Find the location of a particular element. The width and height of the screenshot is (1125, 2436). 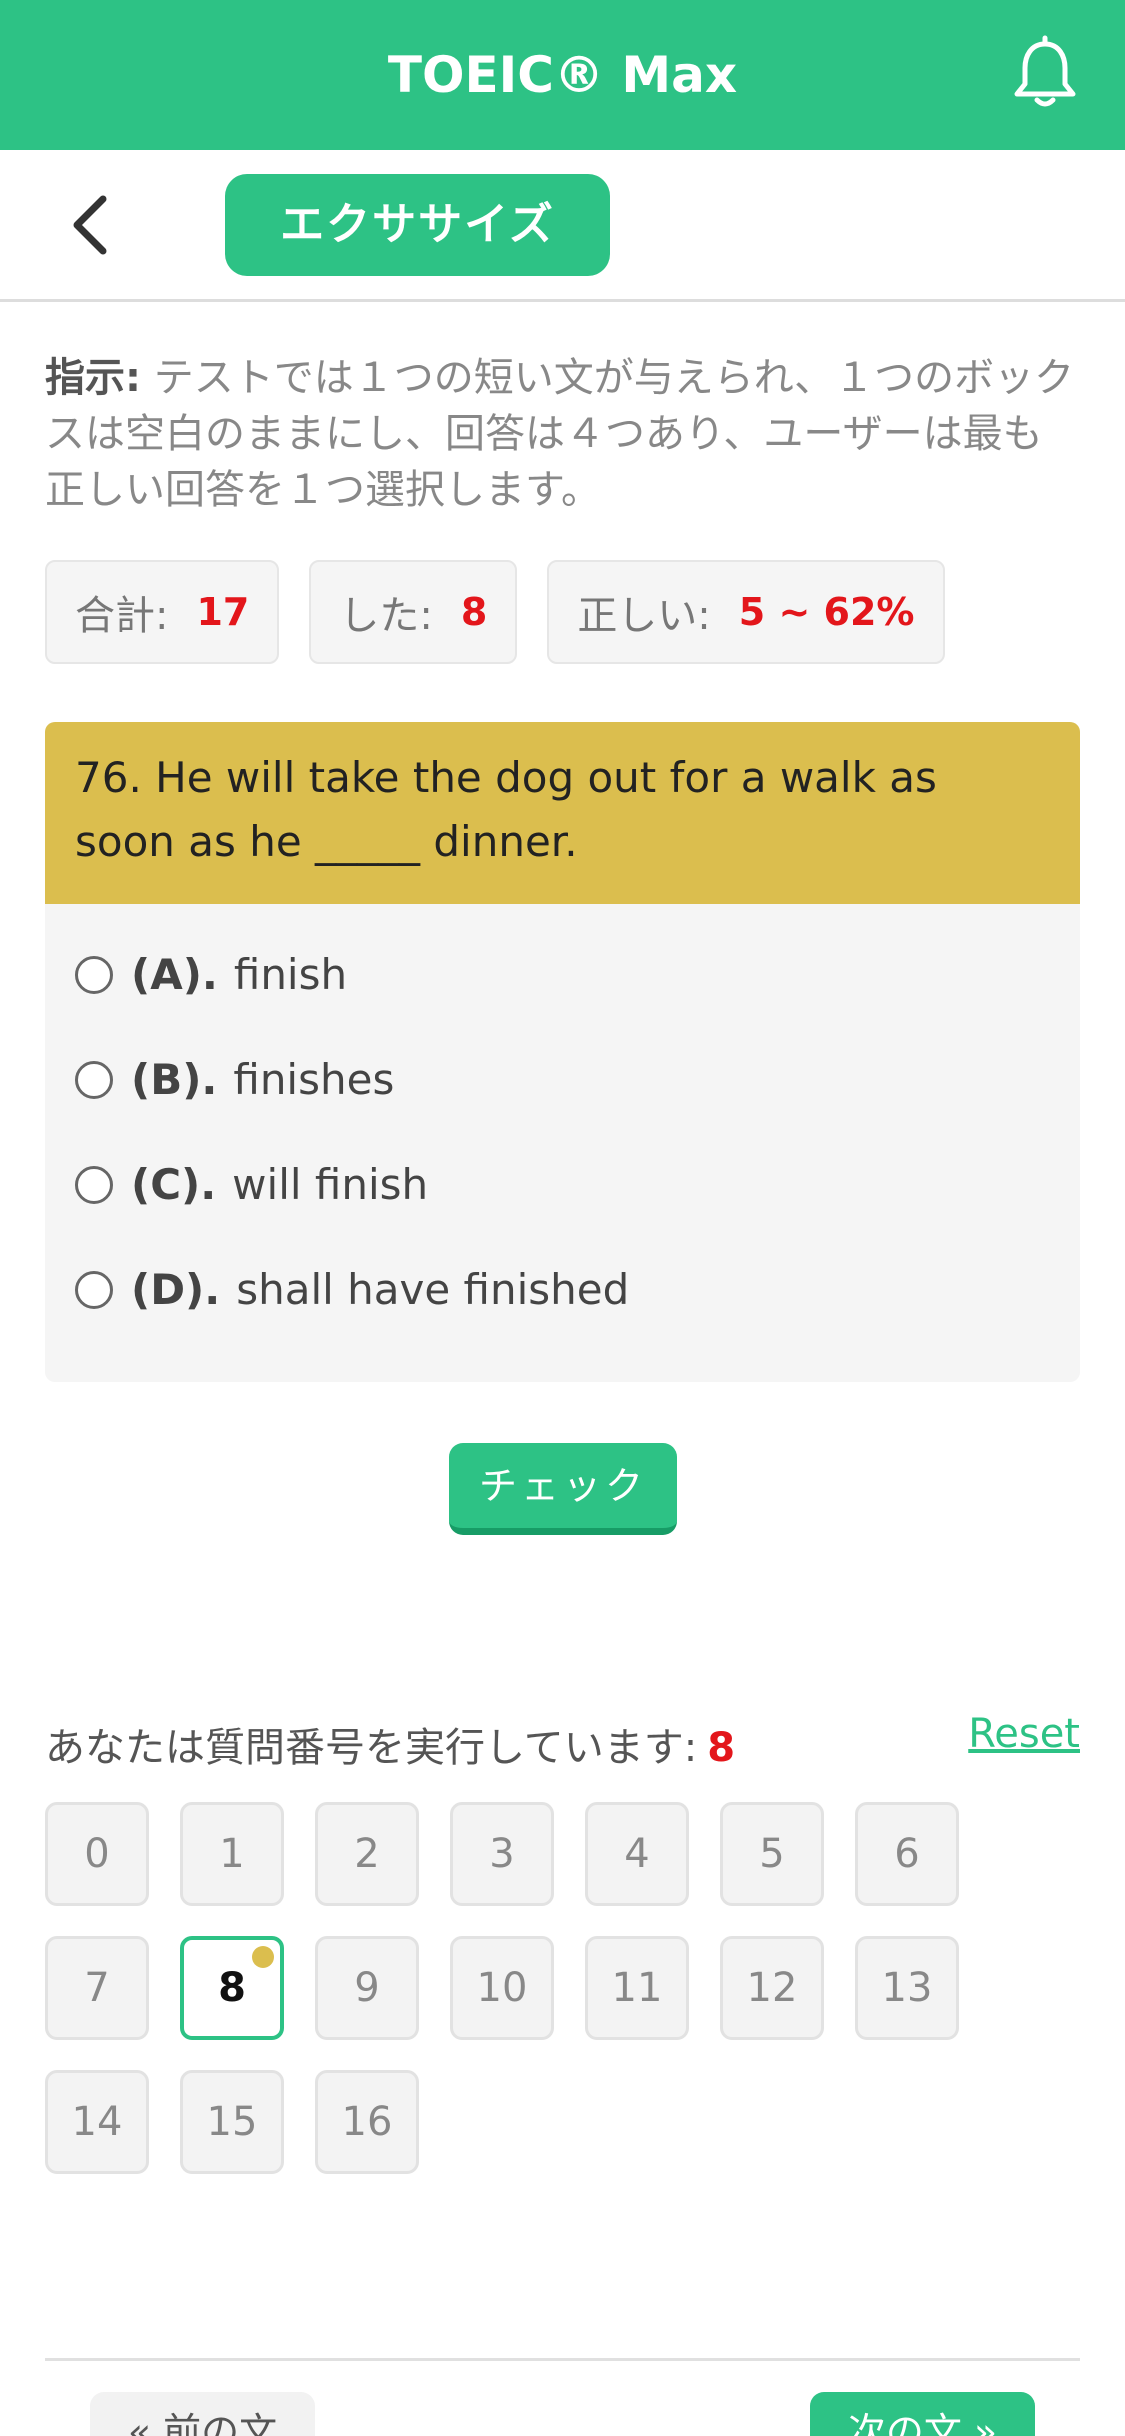

next-sentence-button: 次の文 » is located at coordinates (922, 2414).